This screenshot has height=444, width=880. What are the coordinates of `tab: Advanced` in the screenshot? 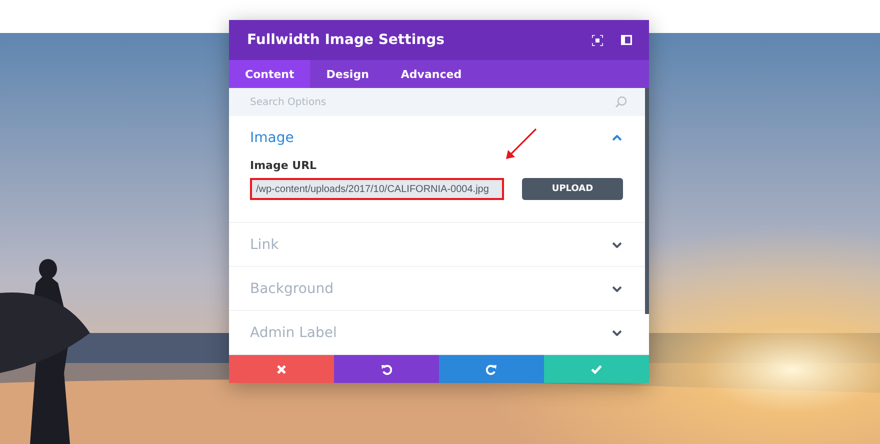 It's located at (431, 74).